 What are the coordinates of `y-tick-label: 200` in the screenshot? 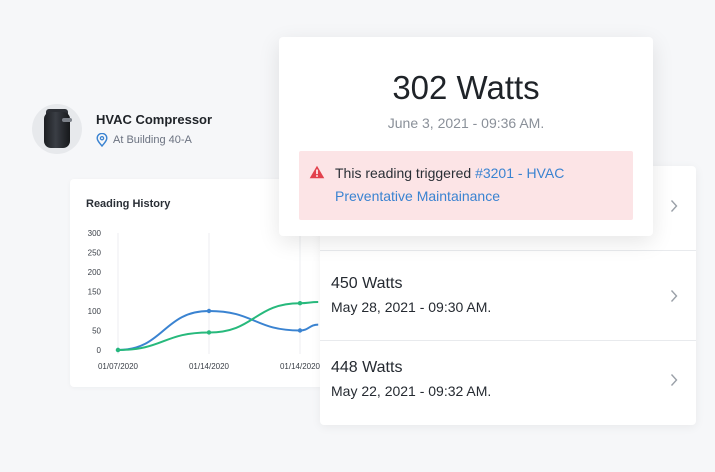 It's located at (95, 272).